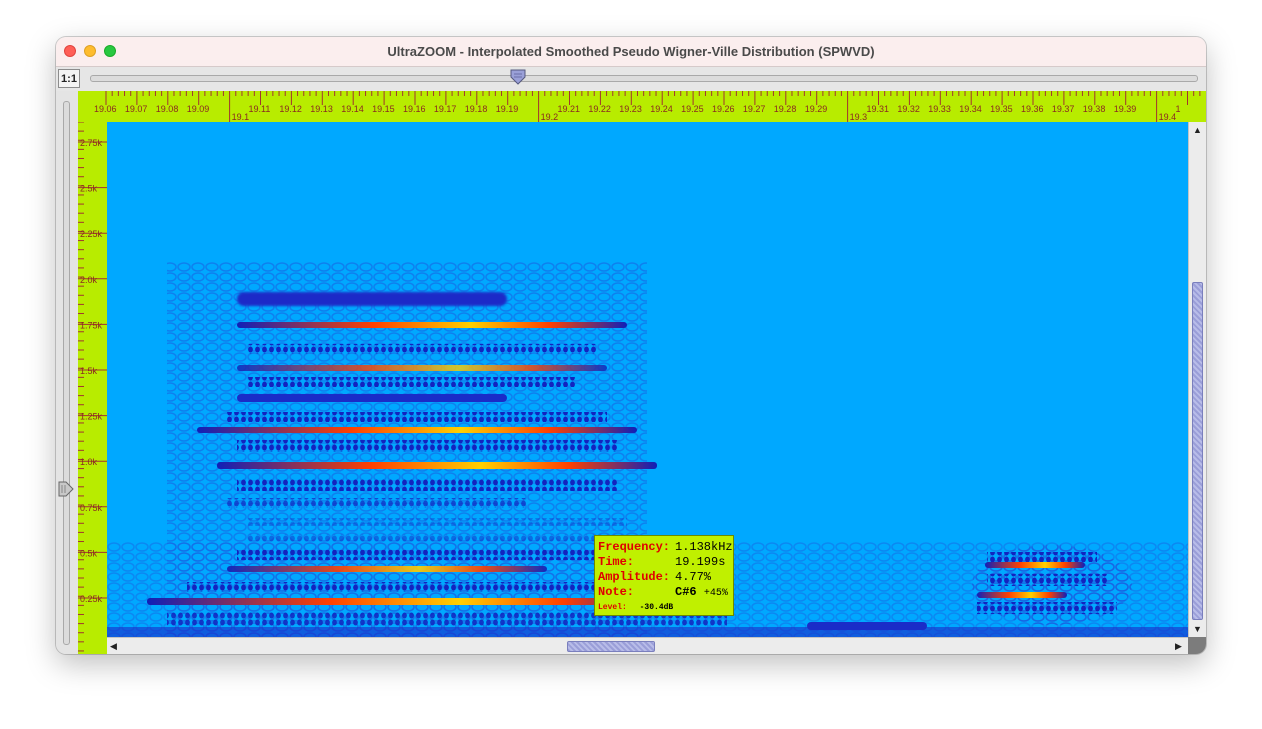 This screenshot has height=729, width=1262. I want to click on tooltip-frequency-row: Frequency: 1.138kHz, so click(665, 547).